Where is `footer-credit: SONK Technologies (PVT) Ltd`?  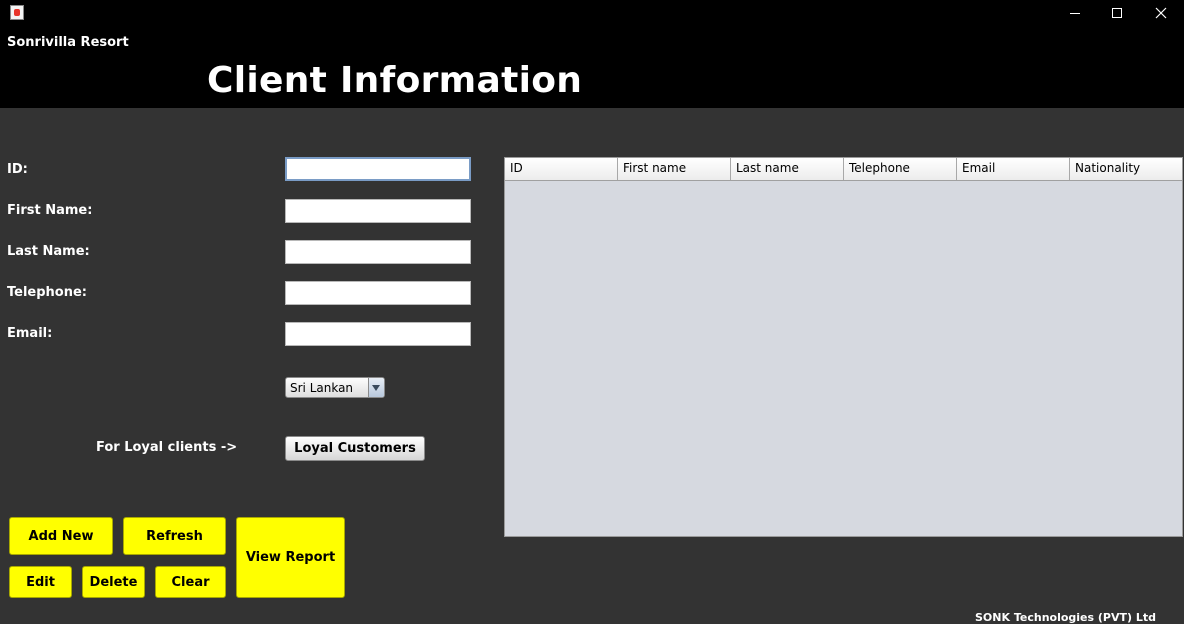 footer-credit: SONK Technologies (PVT) Ltd is located at coordinates (1065, 617).